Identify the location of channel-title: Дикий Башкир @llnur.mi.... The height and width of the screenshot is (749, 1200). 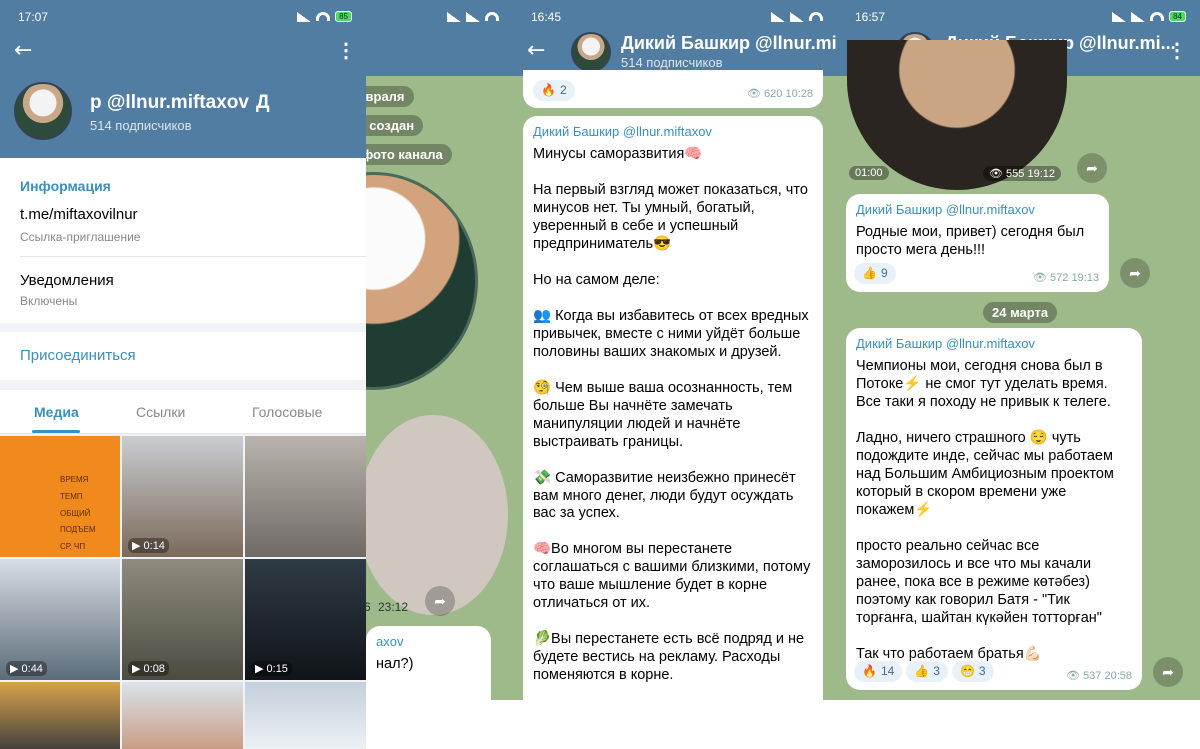
(729, 43).